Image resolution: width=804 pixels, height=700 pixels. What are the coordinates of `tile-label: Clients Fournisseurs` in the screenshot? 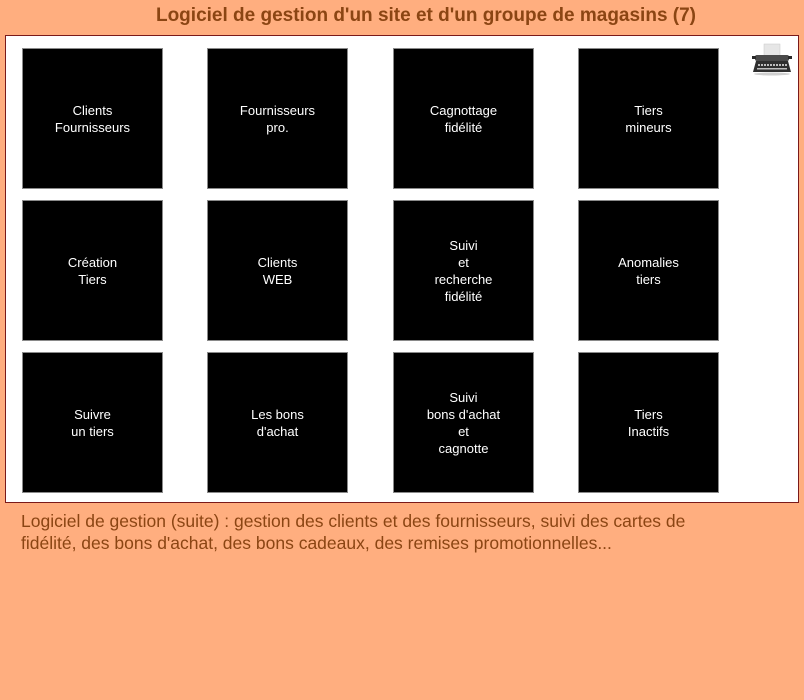 It's located at (92, 118).